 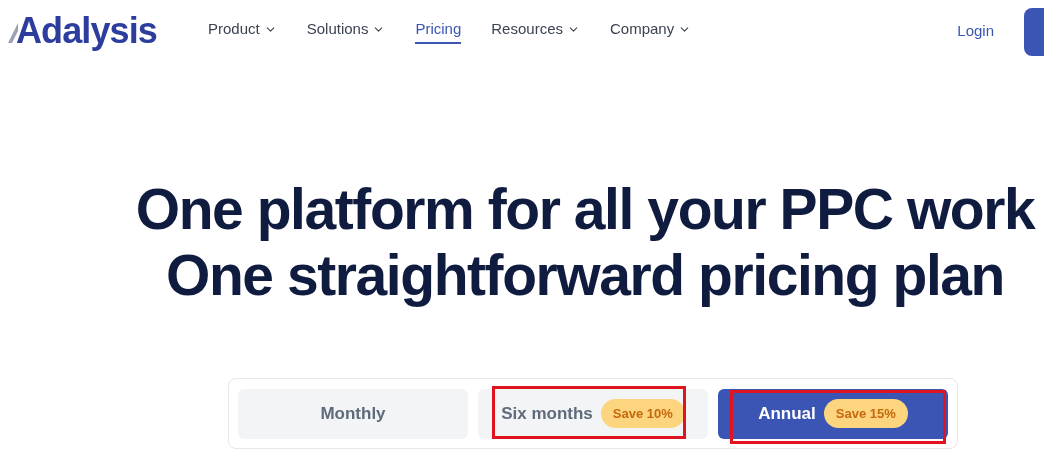 What do you see at coordinates (585, 209) in the screenshot?
I see `headline: One platform for all your PPC work` at bounding box center [585, 209].